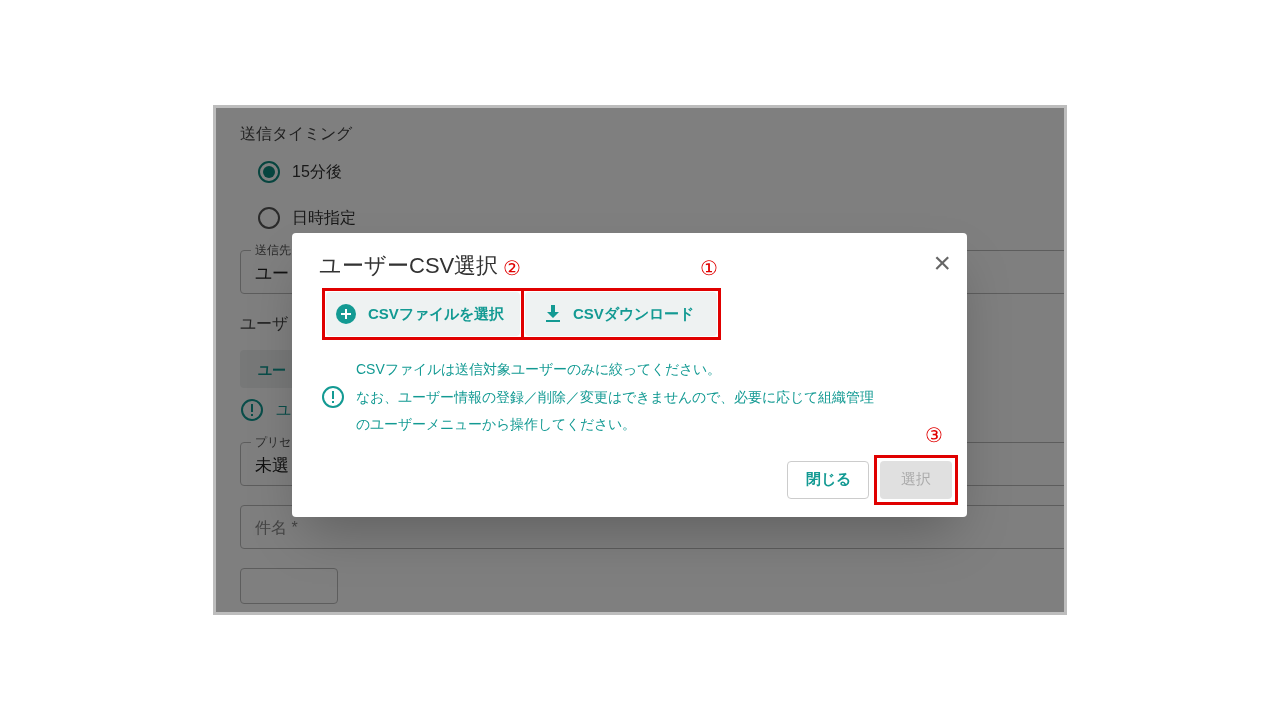 The height and width of the screenshot is (720, 1280). I want to click on field-label: プリセ, so click(273, 442).